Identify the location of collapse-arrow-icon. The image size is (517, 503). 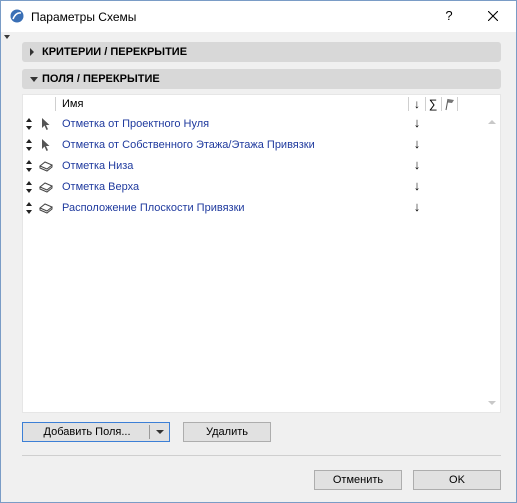
(34, 79).